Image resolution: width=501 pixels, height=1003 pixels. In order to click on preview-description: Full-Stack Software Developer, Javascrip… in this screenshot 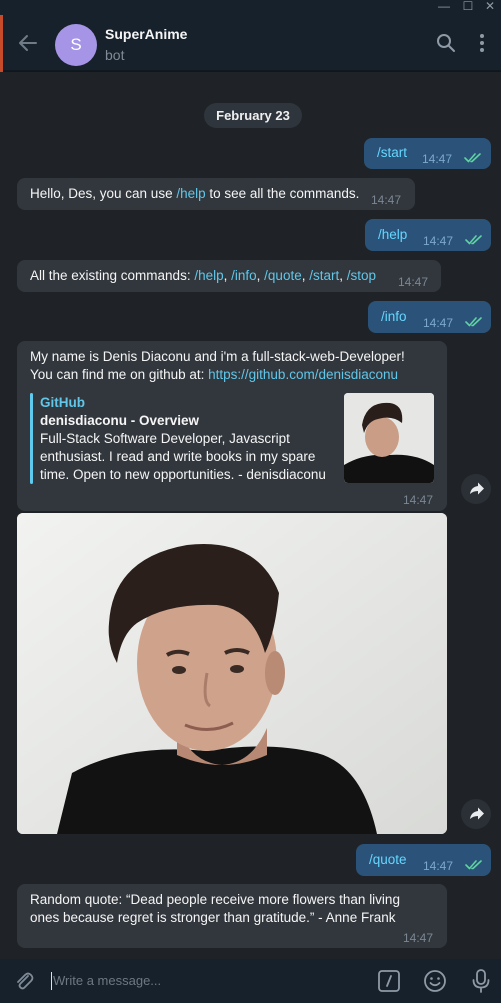, I will do `click(165, 438)`.